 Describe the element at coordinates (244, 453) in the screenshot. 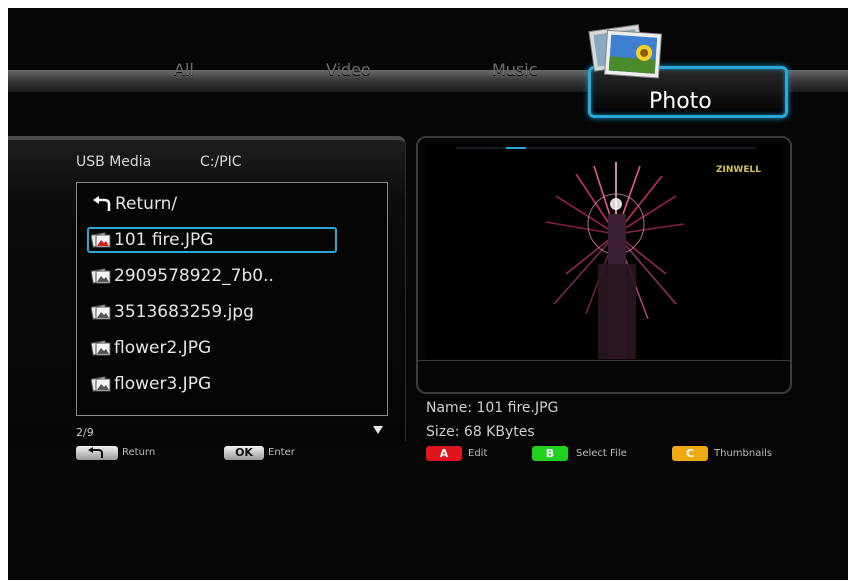

I see `ok-key-badge: OK` at that location.